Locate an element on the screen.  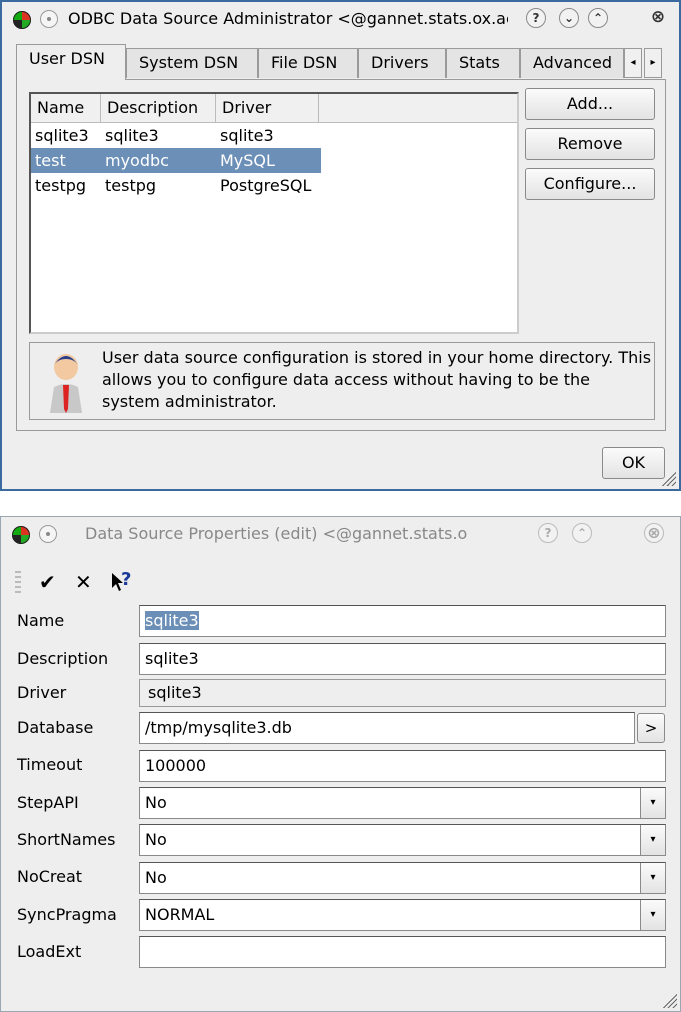
timeout-field: 100000 is located at coordinates (402, 766).